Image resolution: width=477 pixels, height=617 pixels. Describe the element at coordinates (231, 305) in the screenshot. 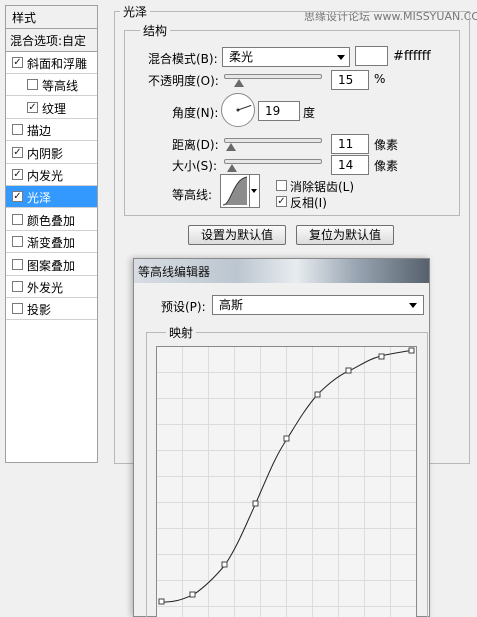

I see `preset-value: 高斯` at that location.